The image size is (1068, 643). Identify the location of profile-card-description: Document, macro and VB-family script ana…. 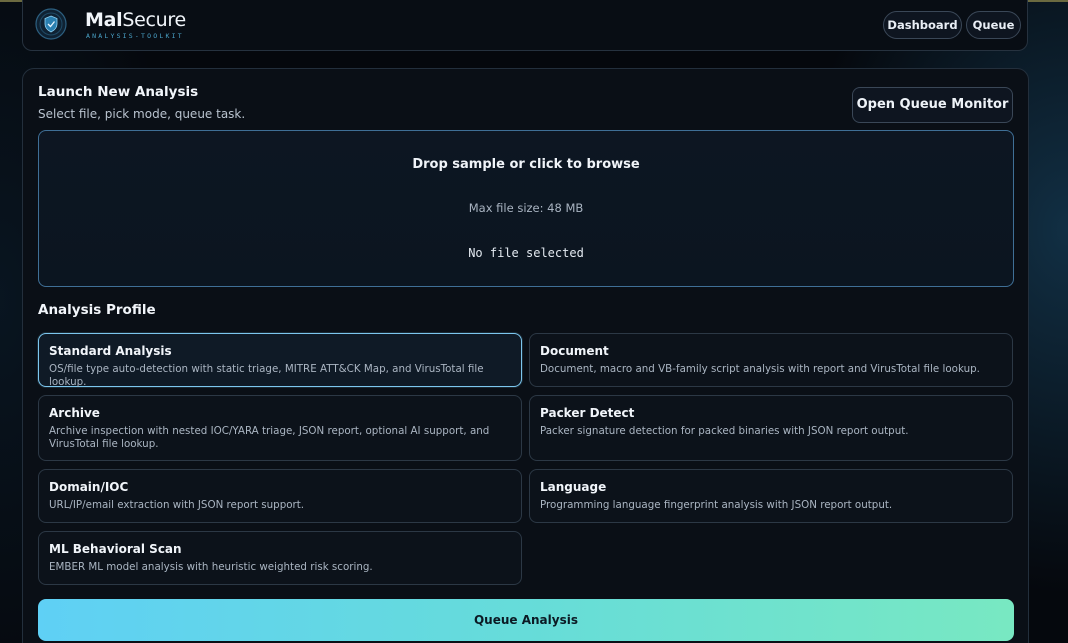
(760, 369).